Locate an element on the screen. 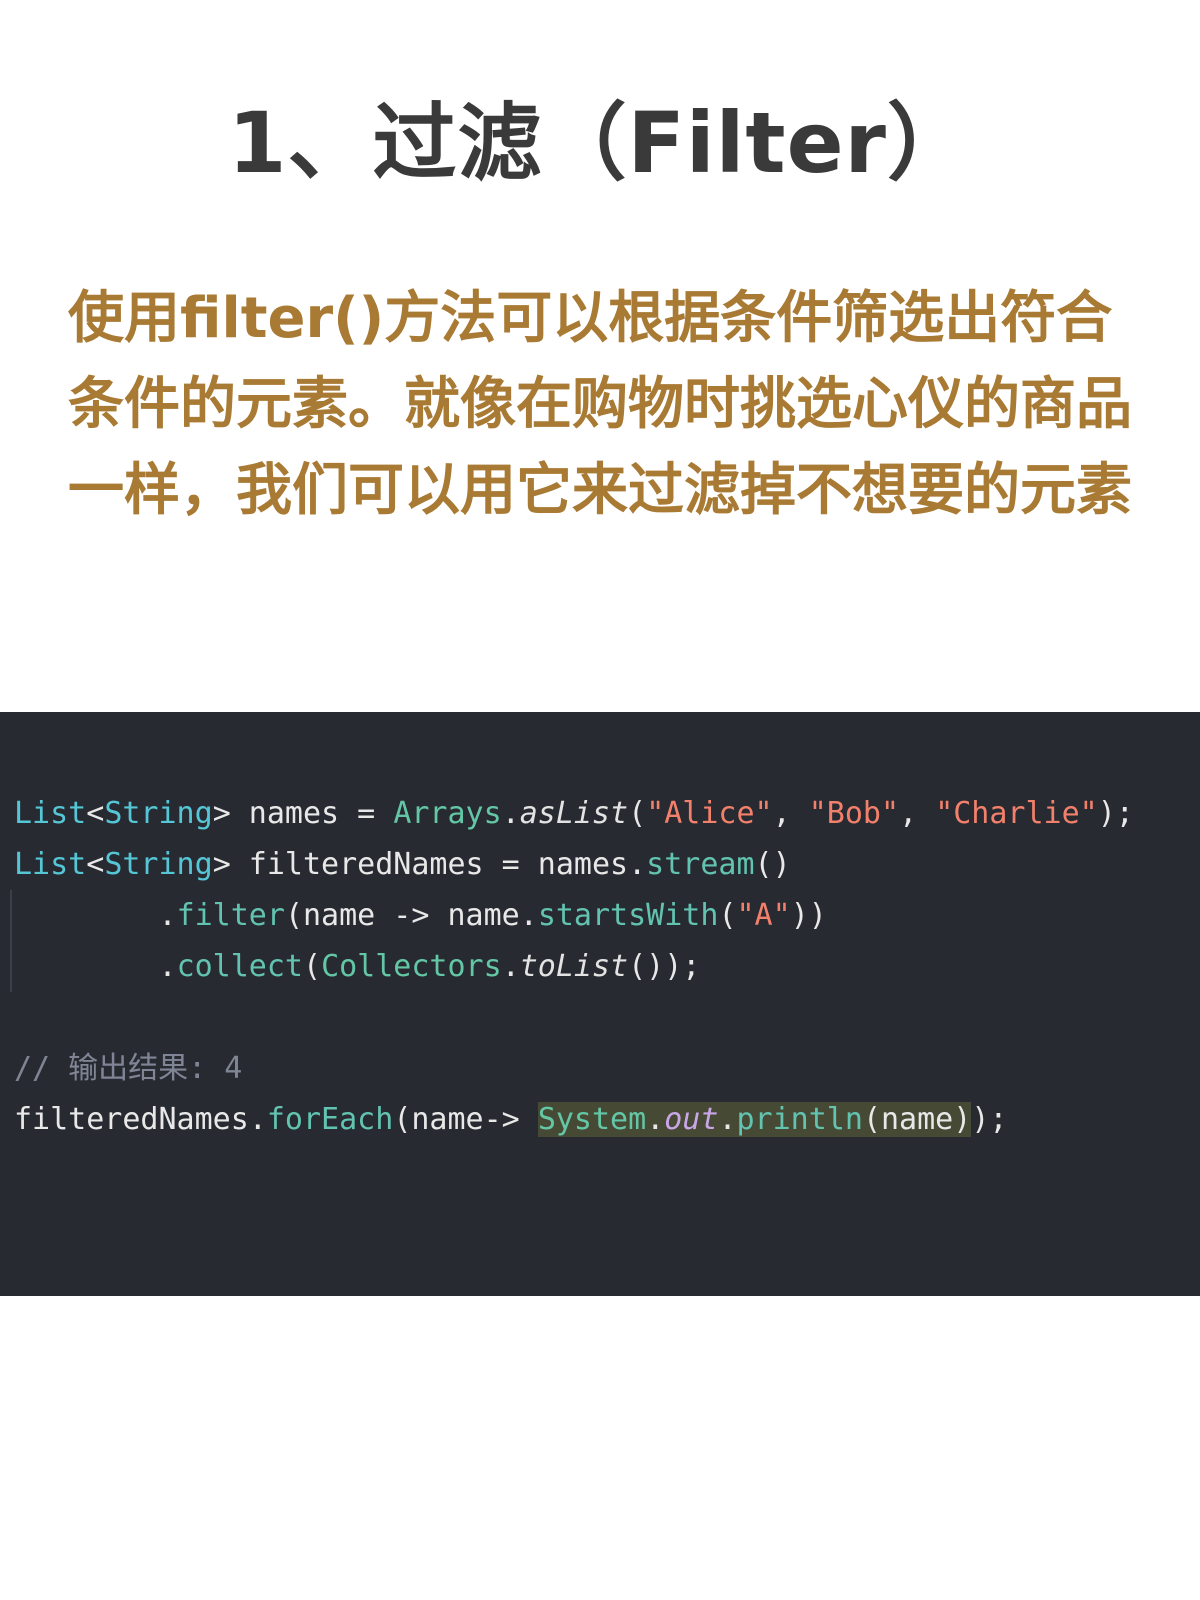 The image size is (1200, 1600). code-token: filter is located at coordinates (230, 915).